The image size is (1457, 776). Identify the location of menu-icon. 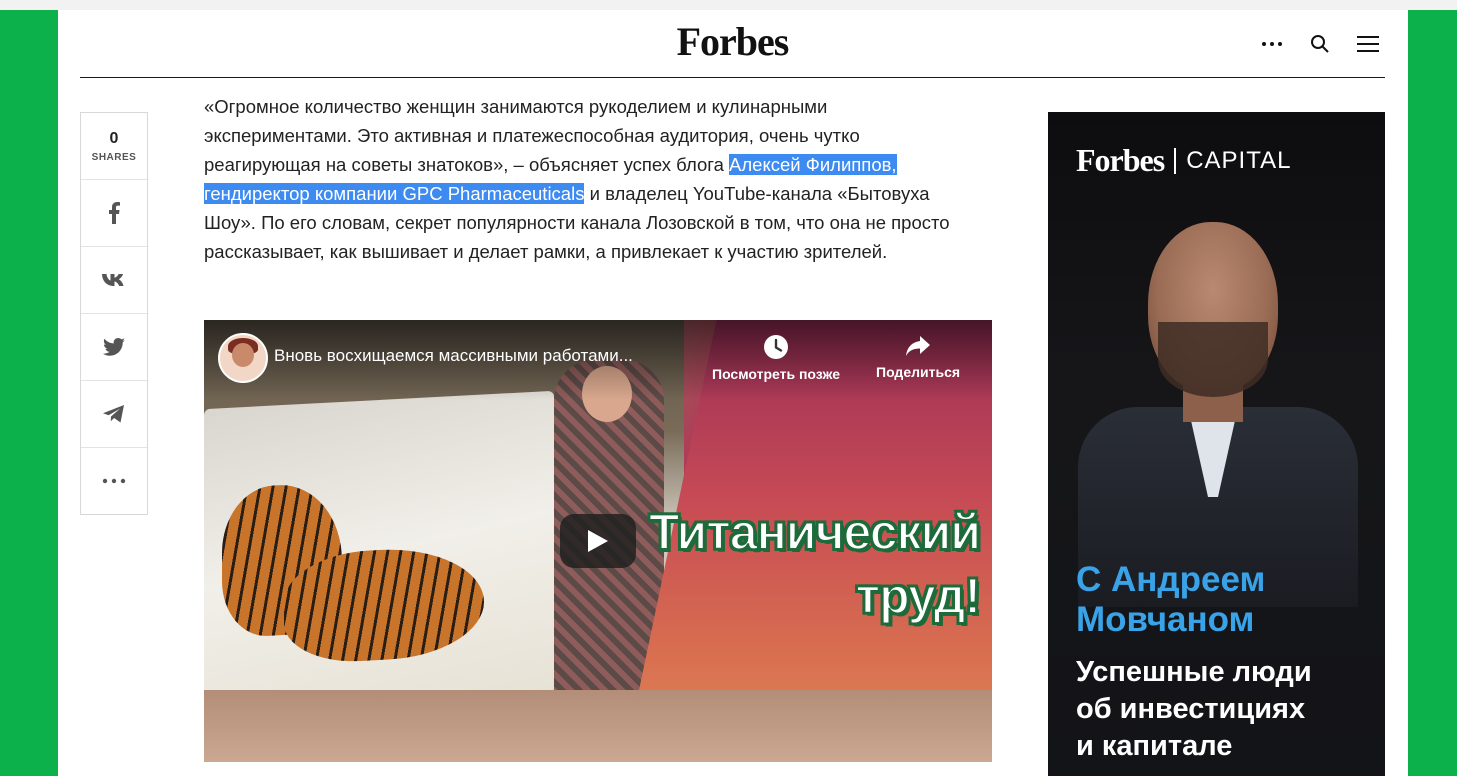
(1368, 44).